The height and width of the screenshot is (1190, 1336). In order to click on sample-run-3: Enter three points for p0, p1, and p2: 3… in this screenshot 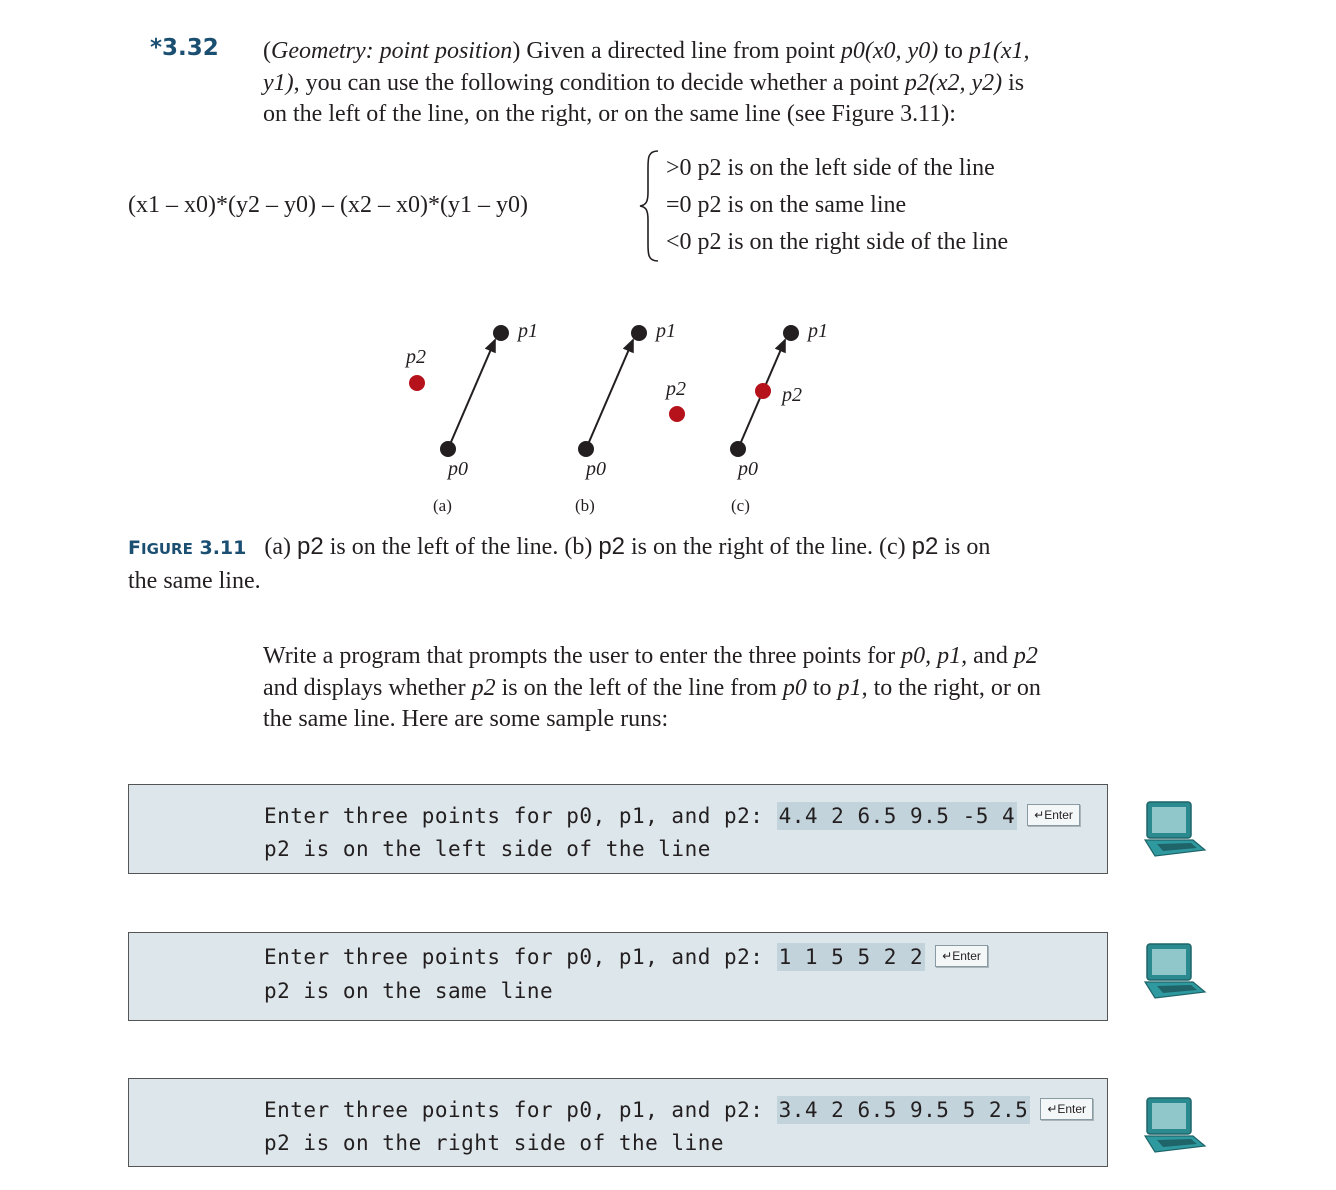, I will do `click(618, 1122)`.